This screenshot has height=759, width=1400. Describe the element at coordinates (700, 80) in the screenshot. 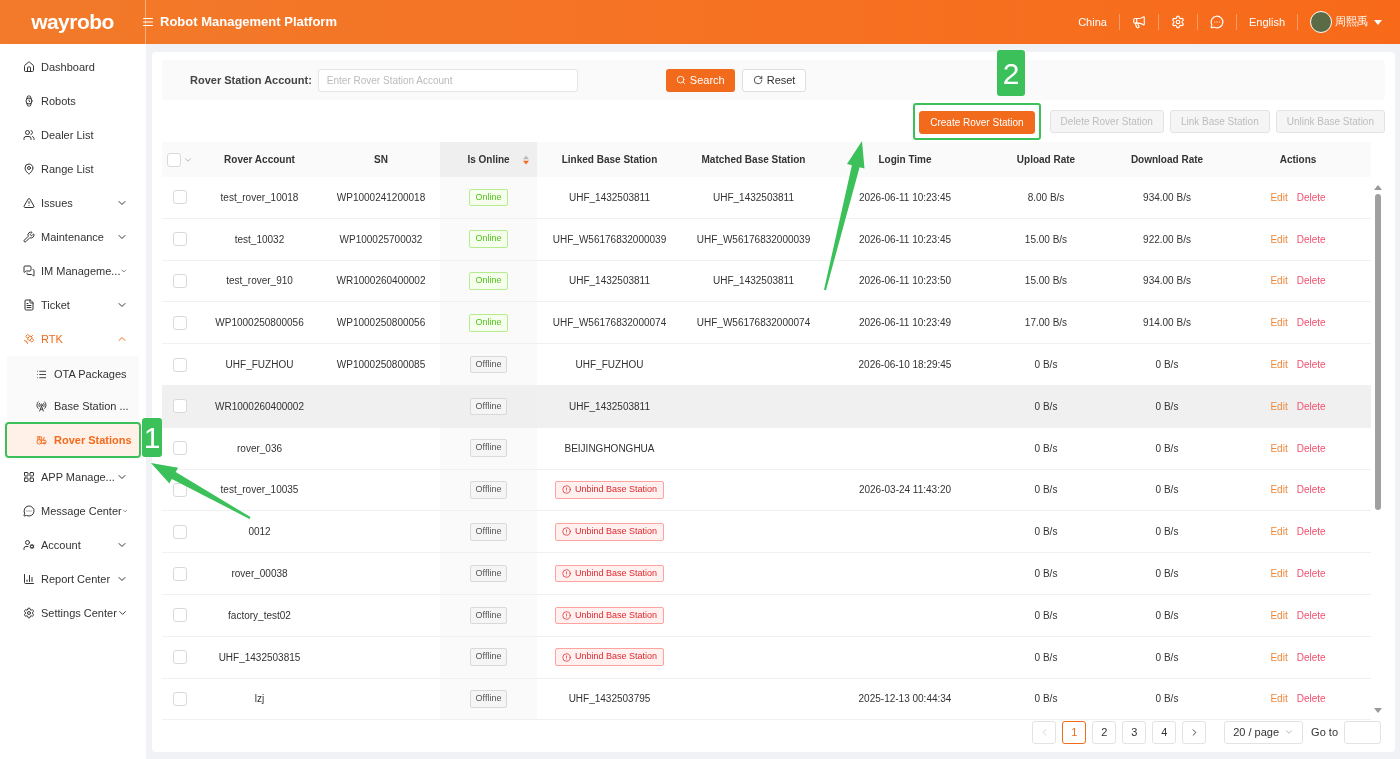

I see `search-button: Search` at that location.